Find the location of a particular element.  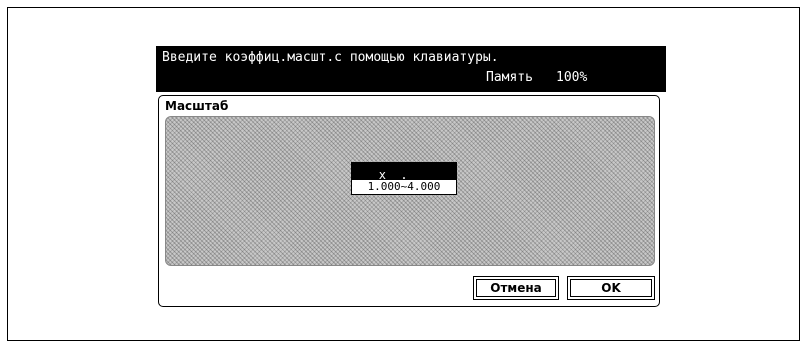

memory-label: Память is located at coordinates (509, 77).